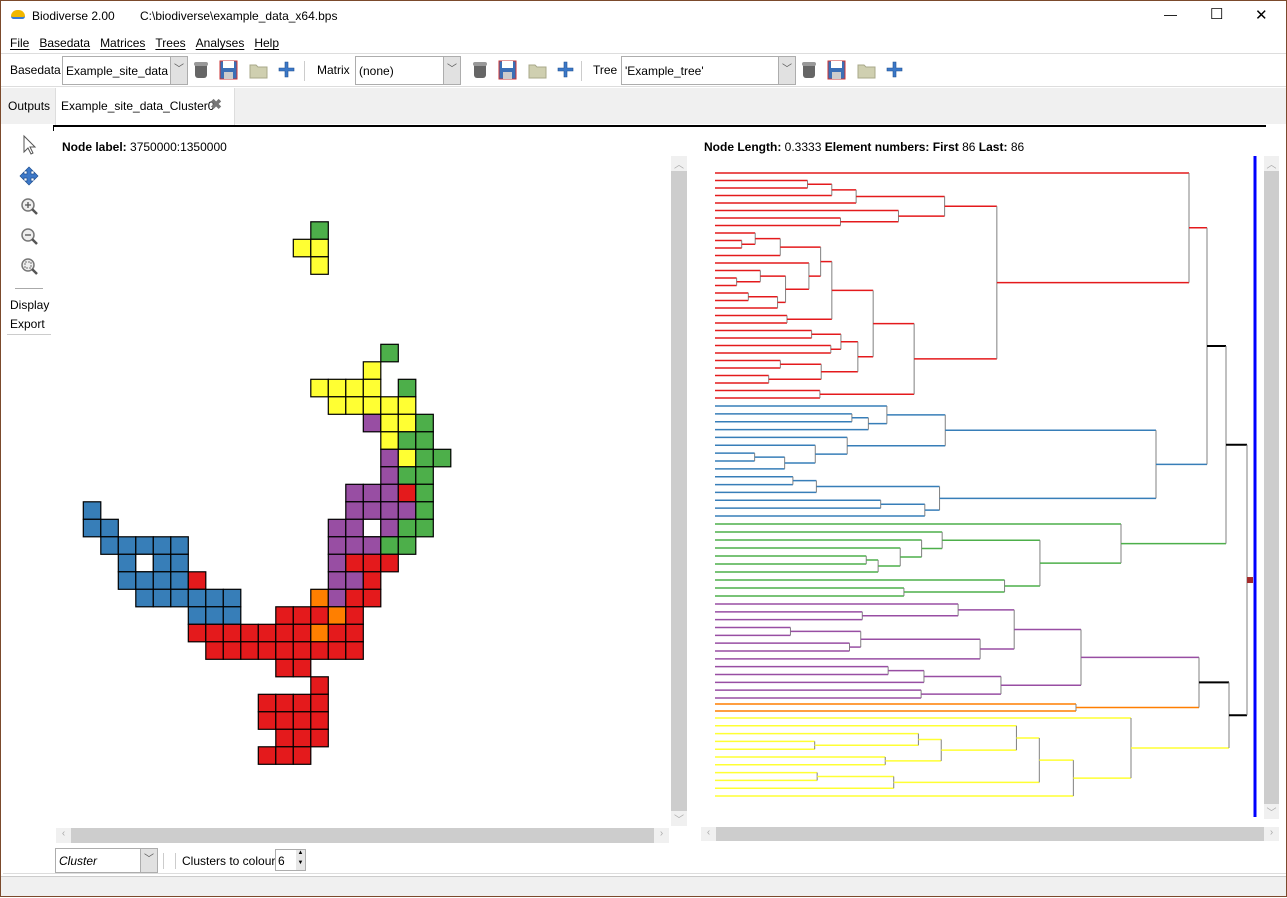 The height and width of the screenshot is (898, 1287). I want to click on tree-vertical-scrollbar, so click(1271, 487).